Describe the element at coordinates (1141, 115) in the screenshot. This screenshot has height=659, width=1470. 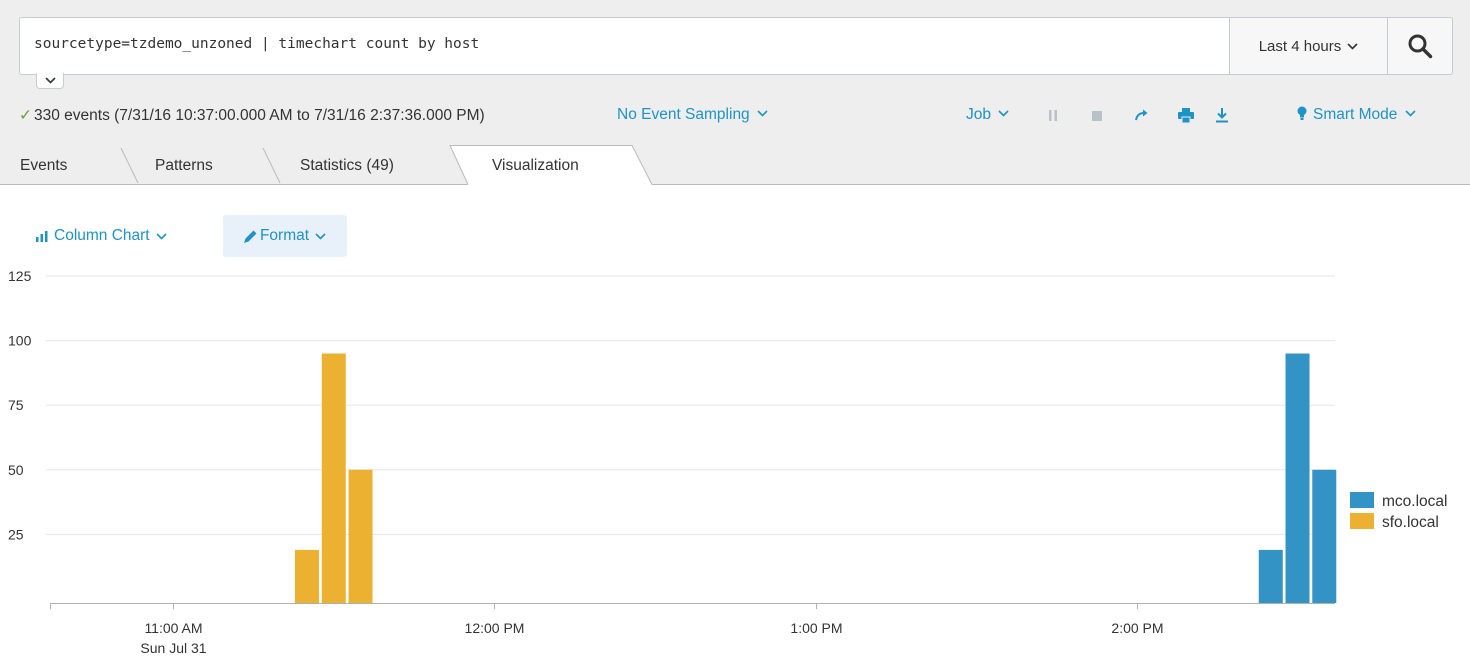
I see `share-icon` at that location.